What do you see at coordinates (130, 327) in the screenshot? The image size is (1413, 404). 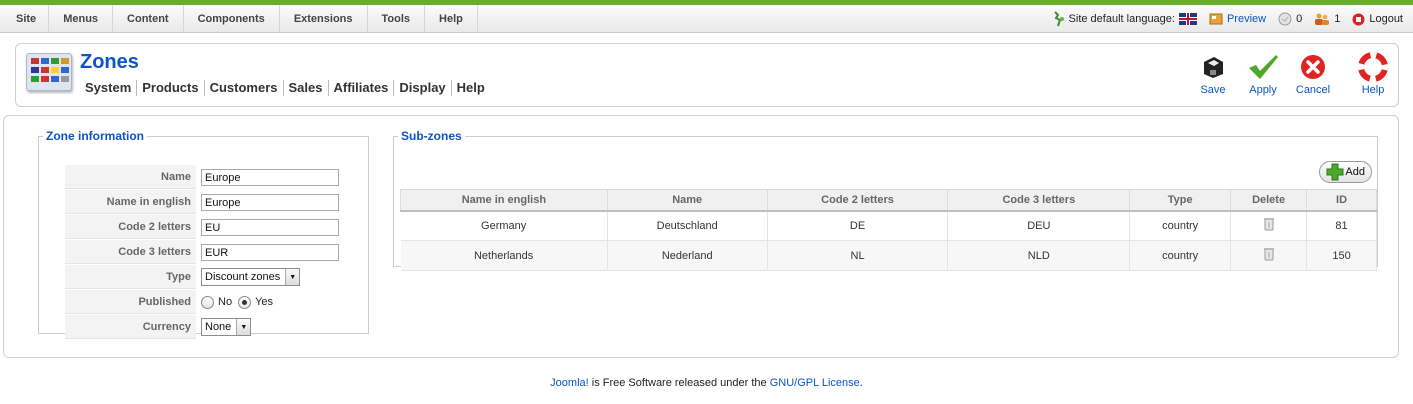 I see `currency-label: Currency` at bounding box center [130, 327].